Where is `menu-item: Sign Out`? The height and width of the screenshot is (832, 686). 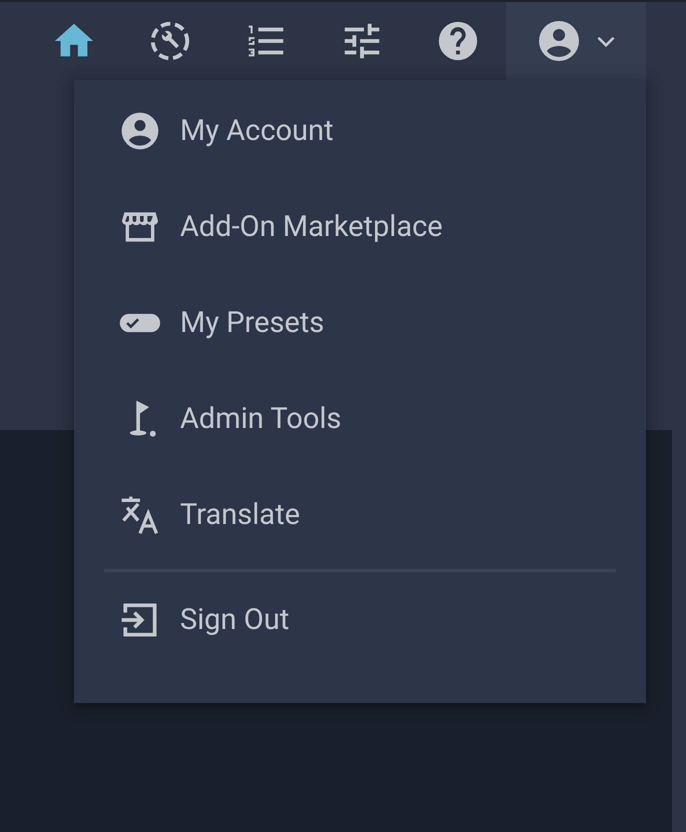 menu-item: Sign Out is located at coordinates (360, 620).